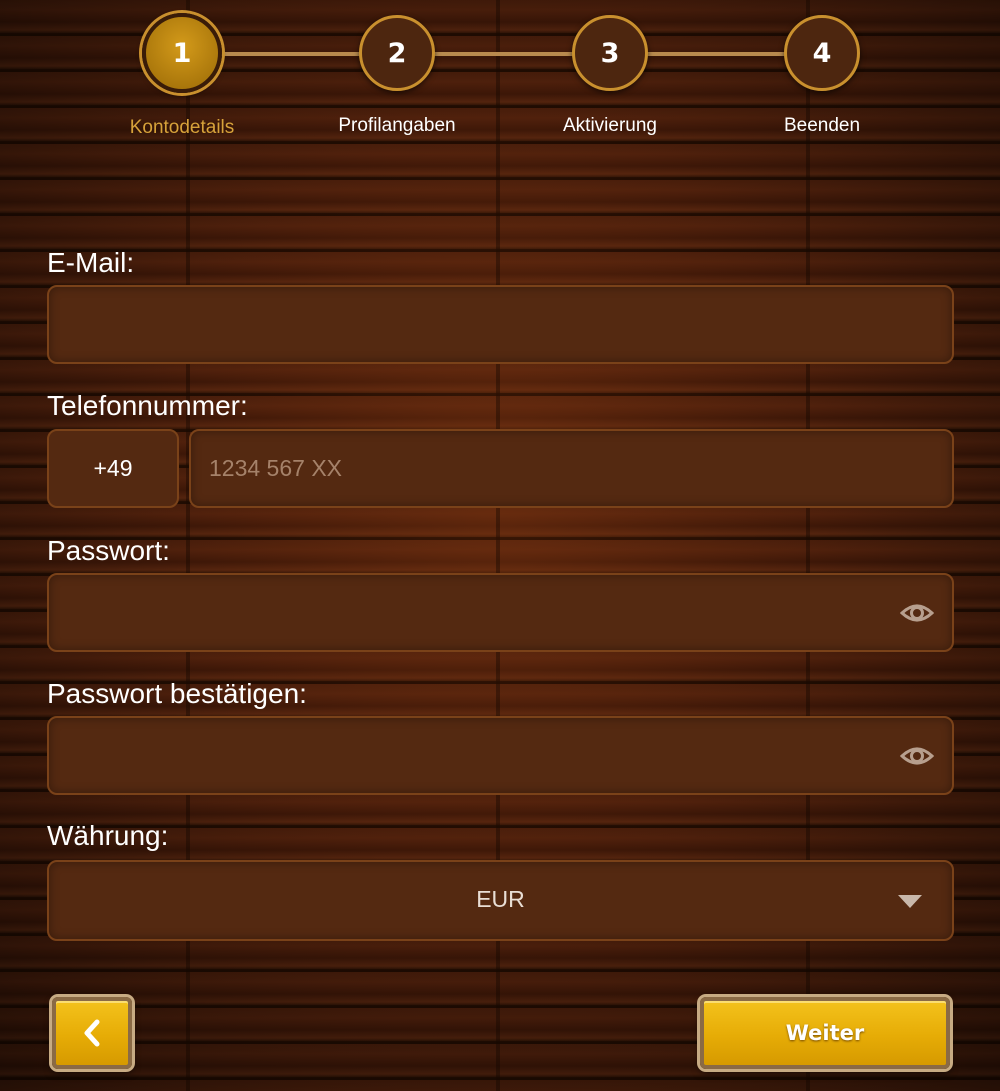 Image resolution: width=1000 pixels, height=1091 pixels. What do you see at coordinates (91, 262) in the screenshot?
I see `email-label: E-Mail:` at bounding box center [91, 262].